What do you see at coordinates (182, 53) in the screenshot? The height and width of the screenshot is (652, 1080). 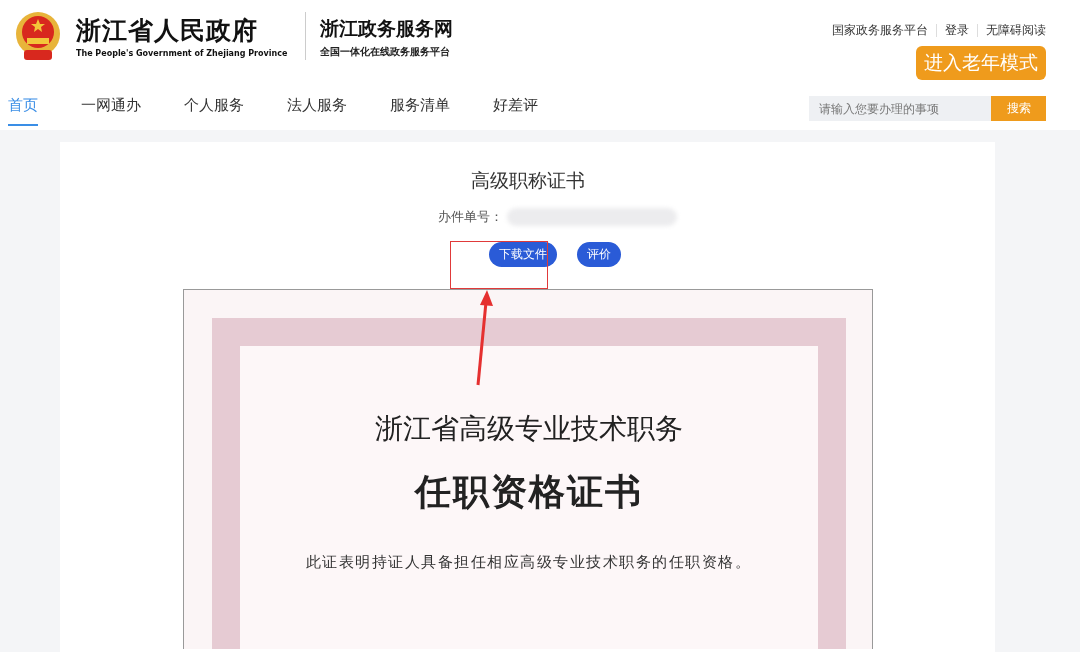 I see `site-subtitle: The People's Government of Zhejiang Province` at bounding box center [182, 53].